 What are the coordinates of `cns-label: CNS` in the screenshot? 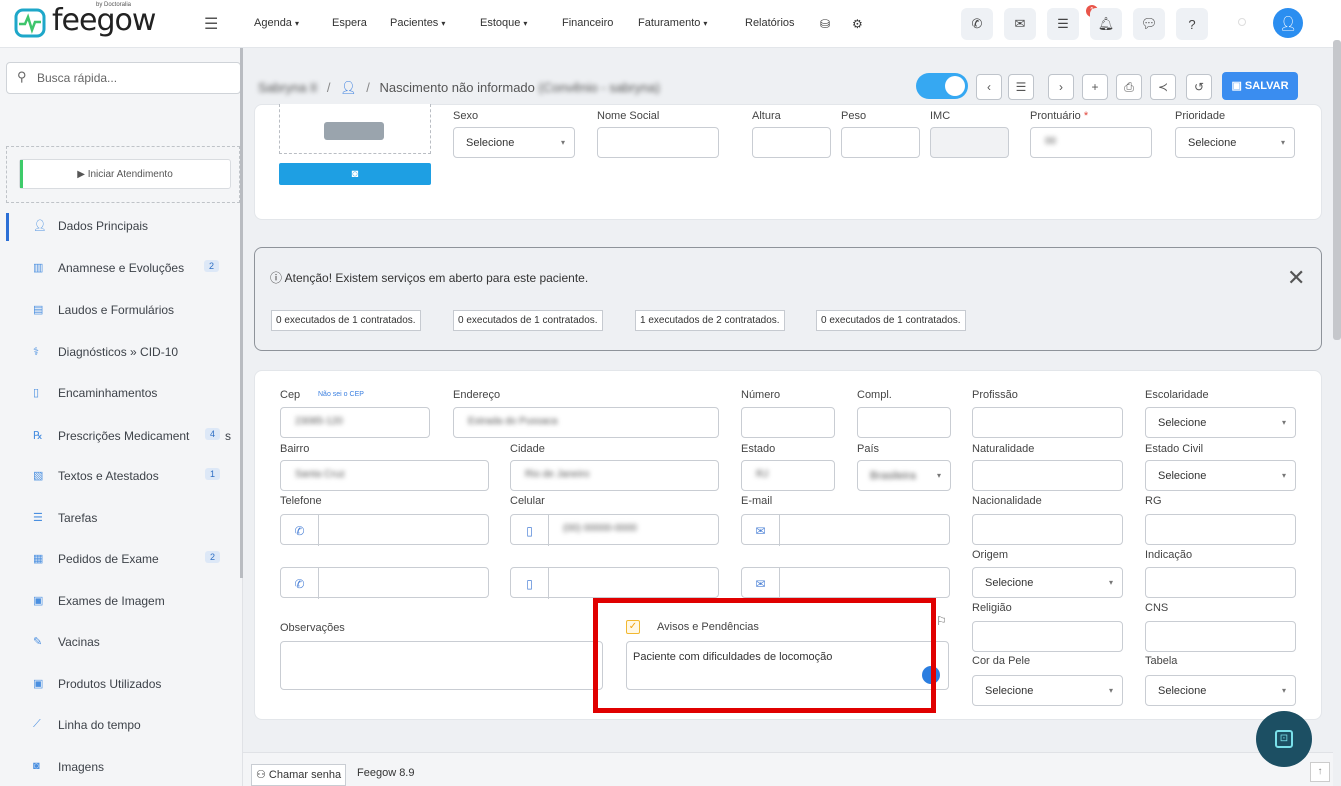 It's located at (1157, 608).